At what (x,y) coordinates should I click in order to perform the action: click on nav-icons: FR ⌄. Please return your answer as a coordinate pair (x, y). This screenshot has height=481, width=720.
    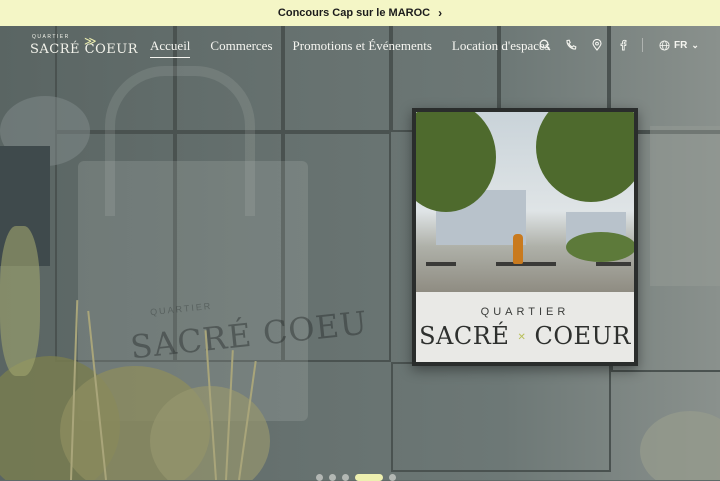
    Looking at the image, I should click on (618, 45).